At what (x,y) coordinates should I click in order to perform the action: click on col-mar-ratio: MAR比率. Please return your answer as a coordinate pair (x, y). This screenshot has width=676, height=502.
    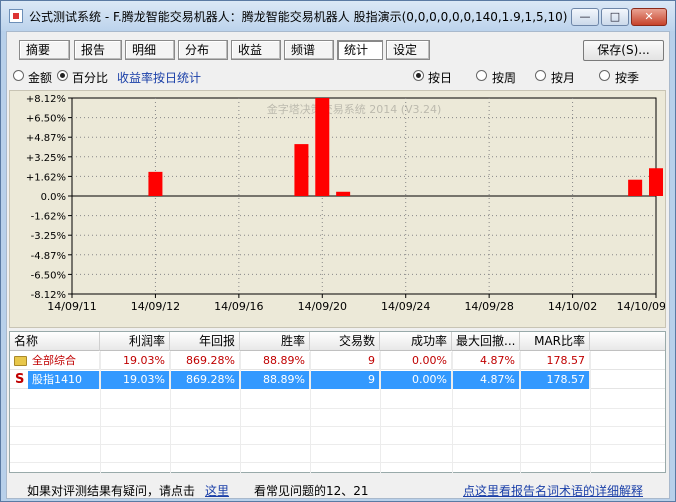
    Looking at the image, I should click on (555, 341).